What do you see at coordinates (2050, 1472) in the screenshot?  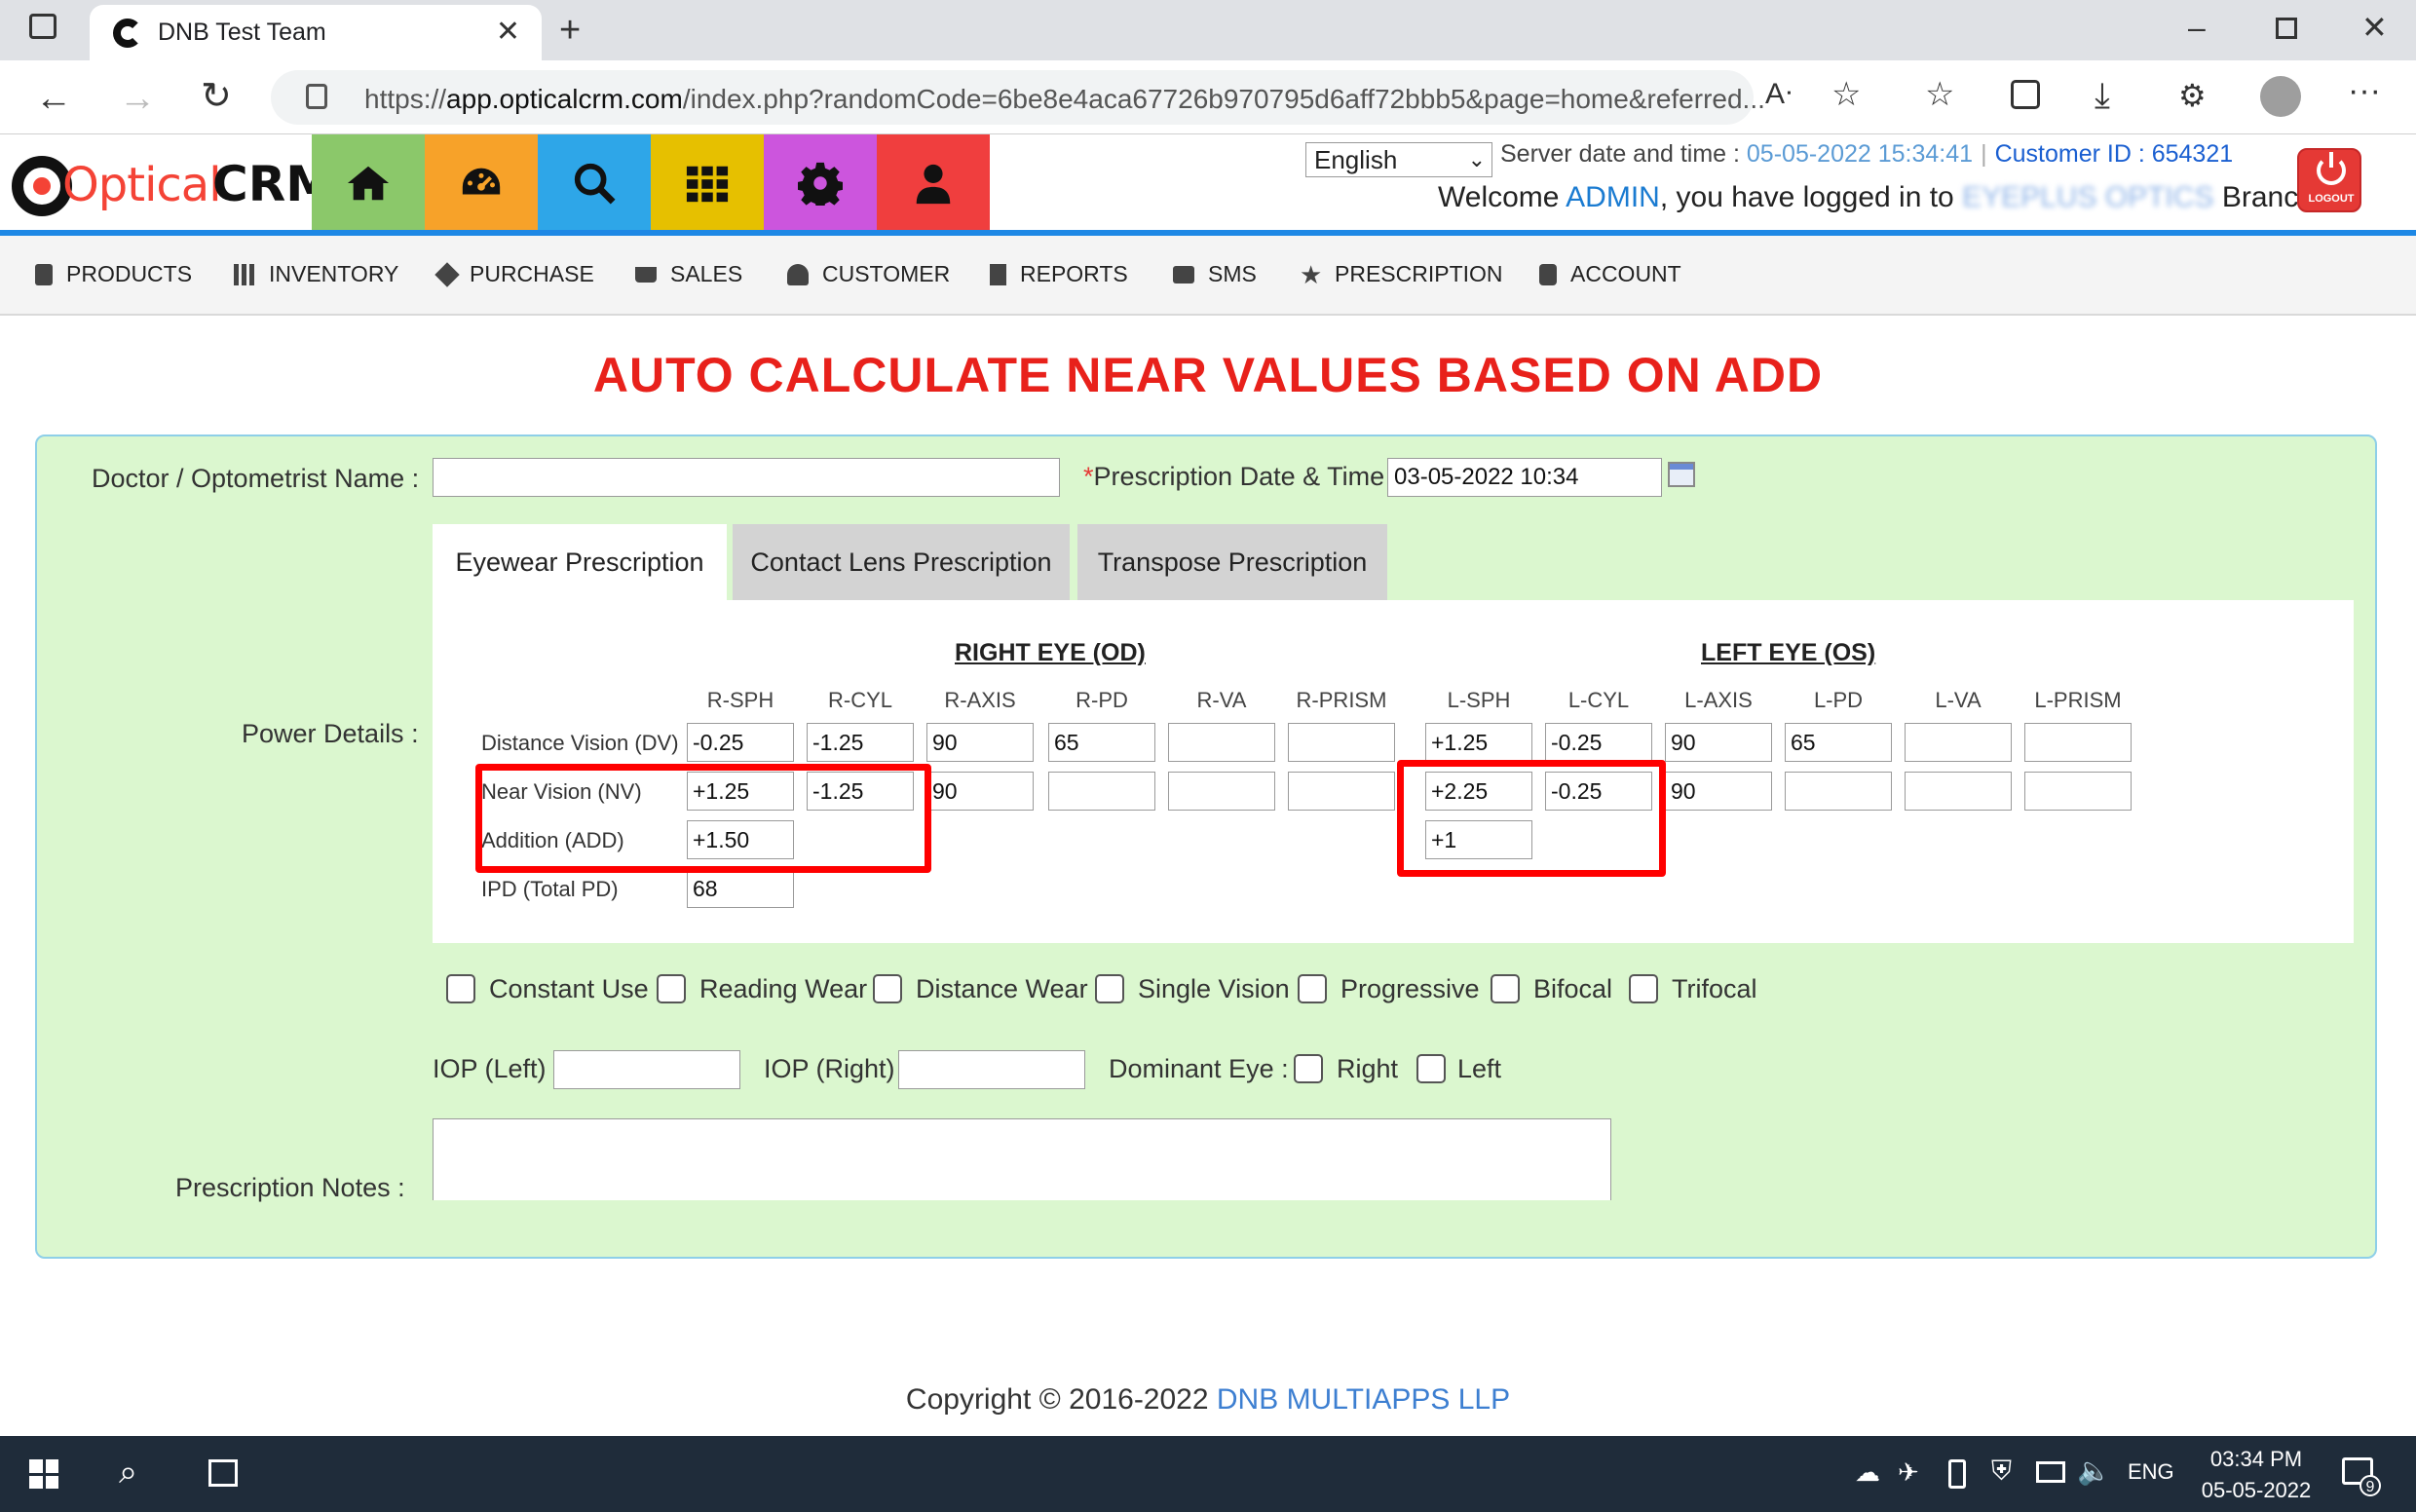 I see `network-icon` at bounding box center [2050, 1472].